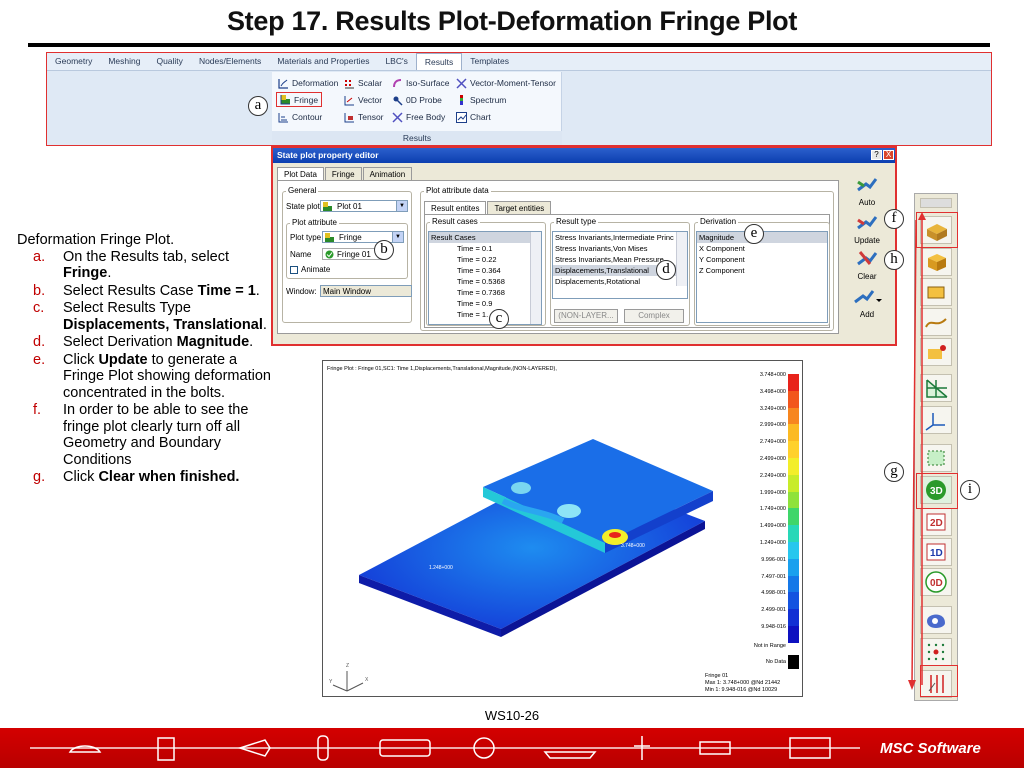  I want to click on title-divider, so click(509, 45).